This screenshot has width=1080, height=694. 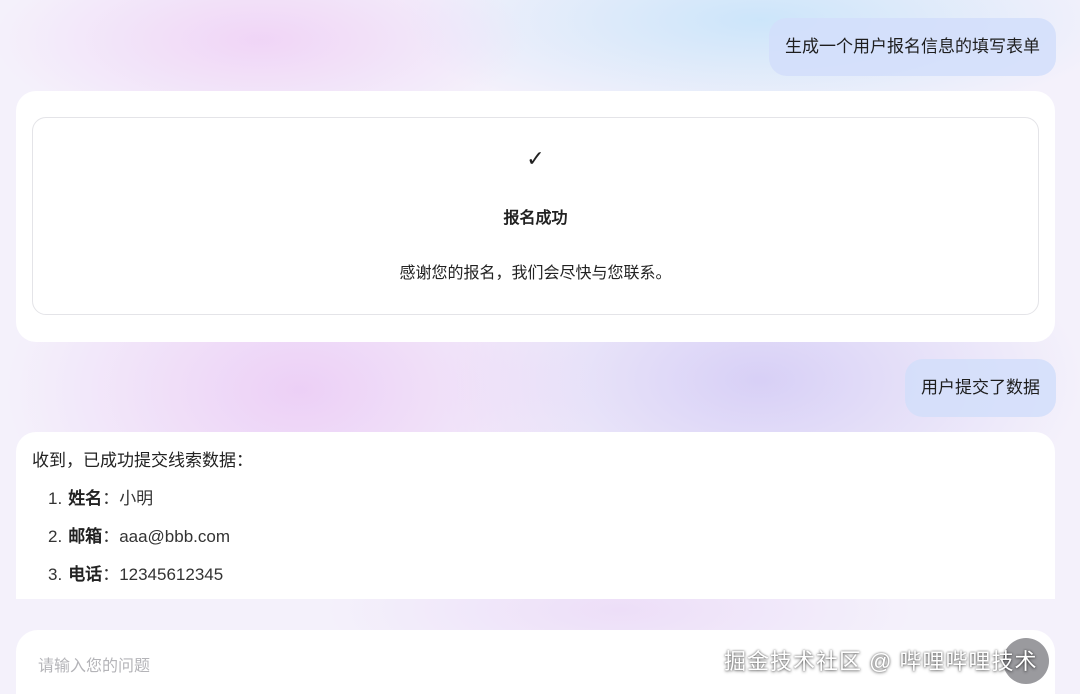 What do you see at coordinates (94, 666) in the screenshot?
I see `input-placeholder: 请输入您的问题` at bounding box center [94, 666].